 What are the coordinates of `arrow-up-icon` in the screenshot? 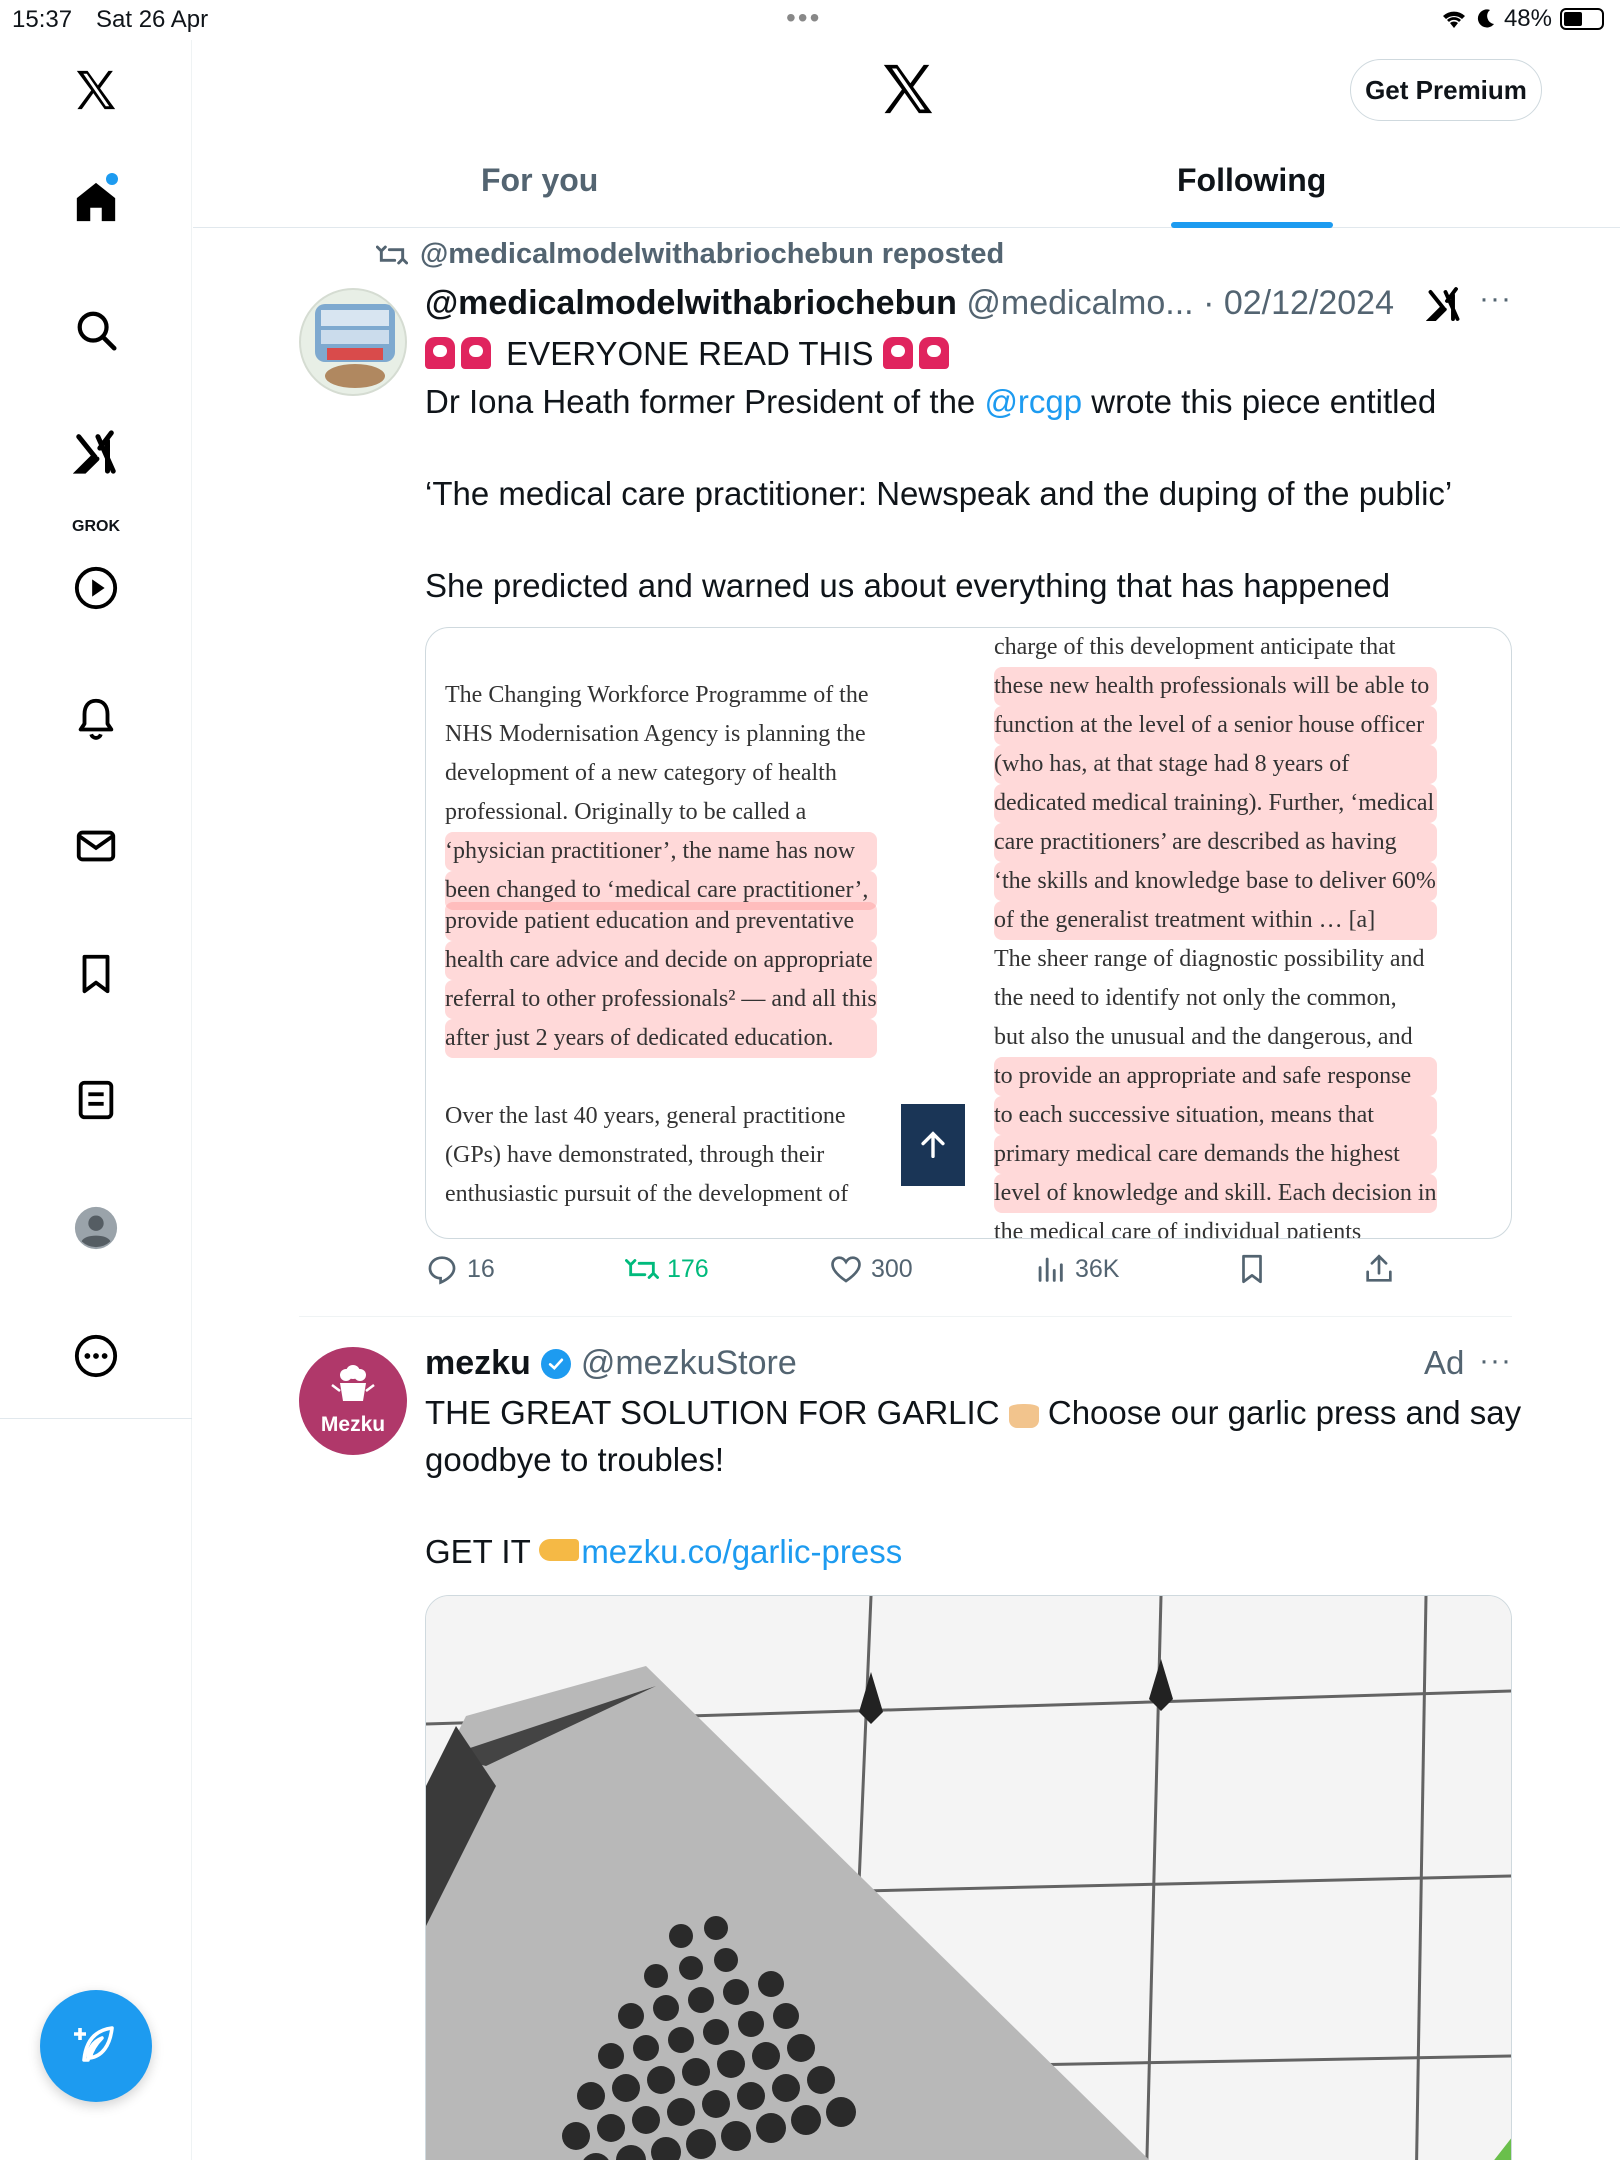 It's located at (933, 1145).